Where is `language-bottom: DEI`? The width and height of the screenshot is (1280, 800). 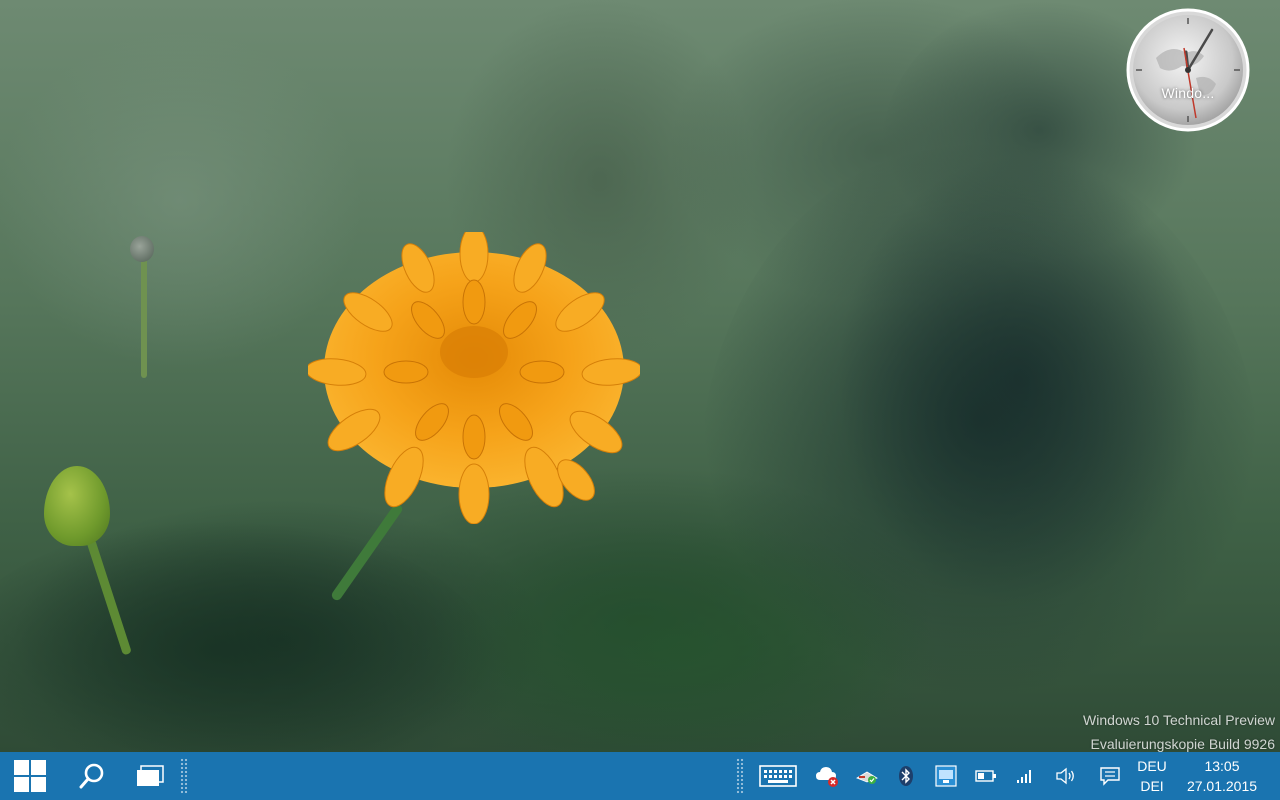
language-bottom: DEI is located at coordinates (1152, 786).